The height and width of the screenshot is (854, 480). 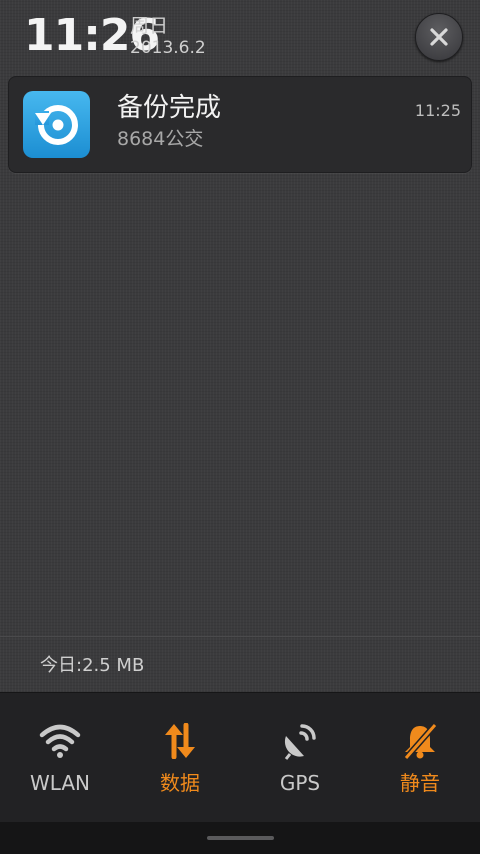 What do you see at coordinates (420, 783) in the screenshot?
I see `toggle-mute-label: 静音` at bounding box center [420, 783].